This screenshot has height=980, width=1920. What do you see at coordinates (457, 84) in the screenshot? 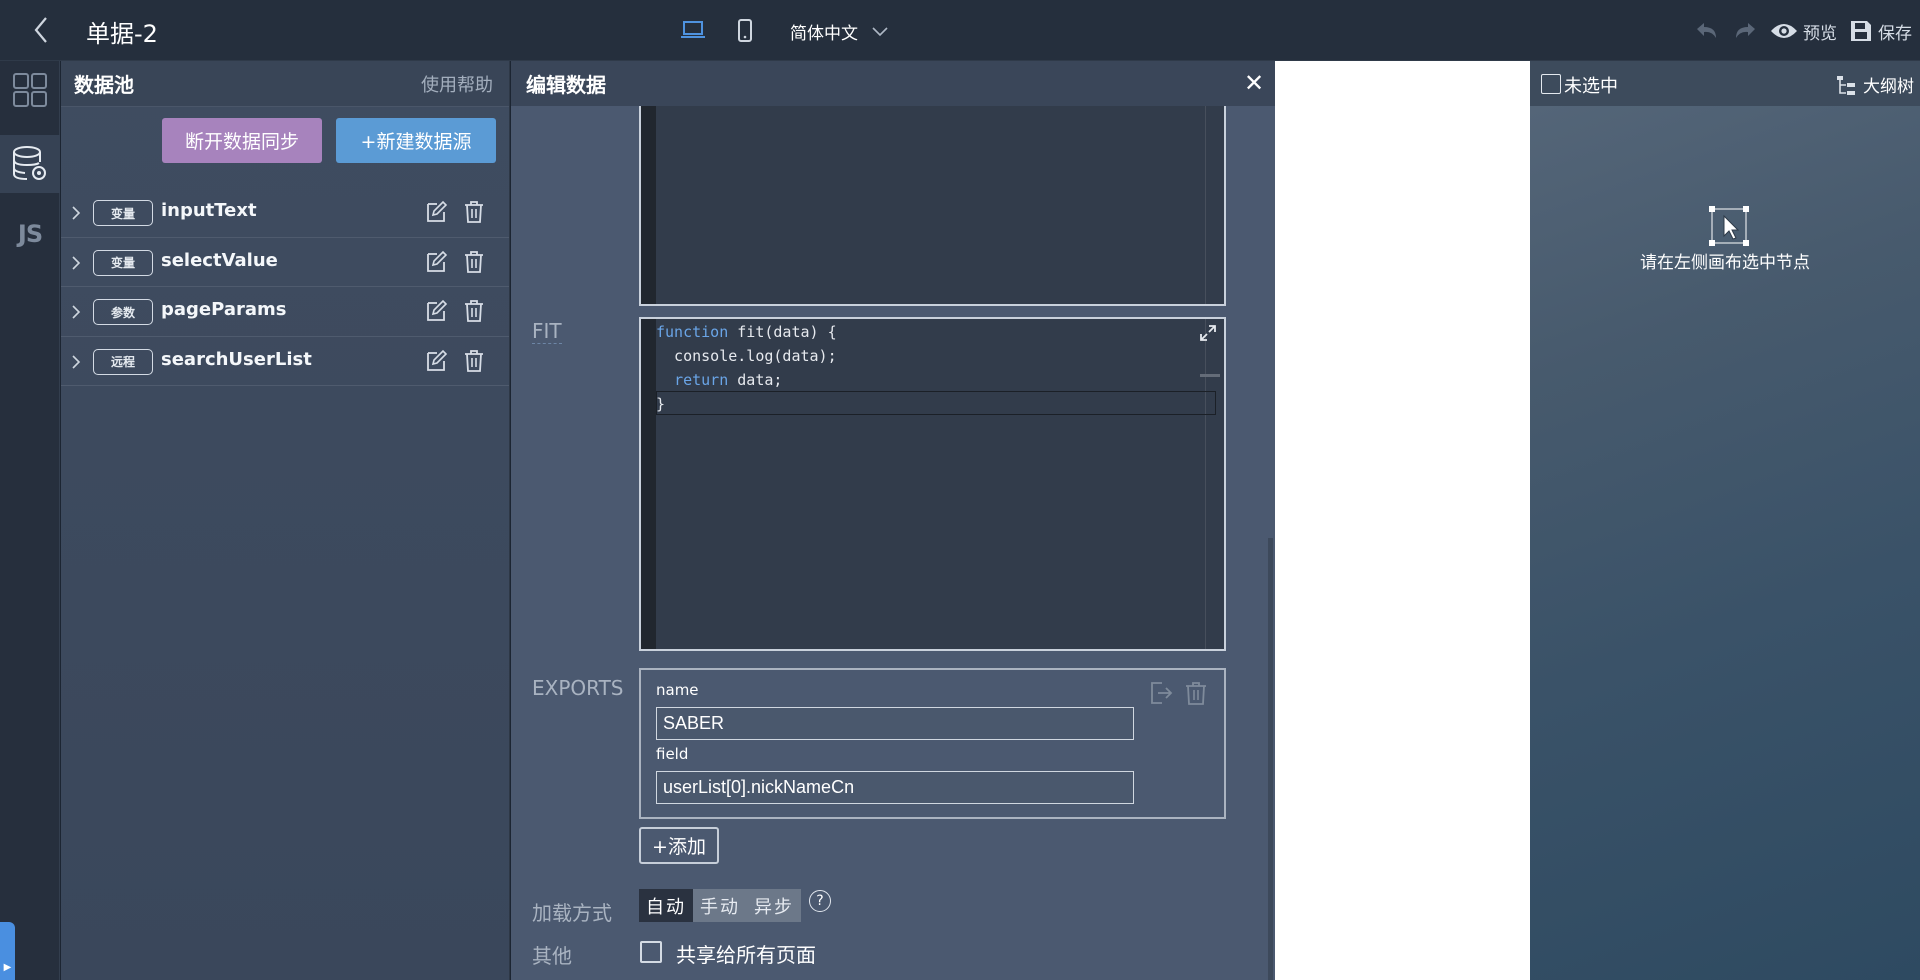
I see `help-link: 使用帮助` at bounding box center [457, 84].